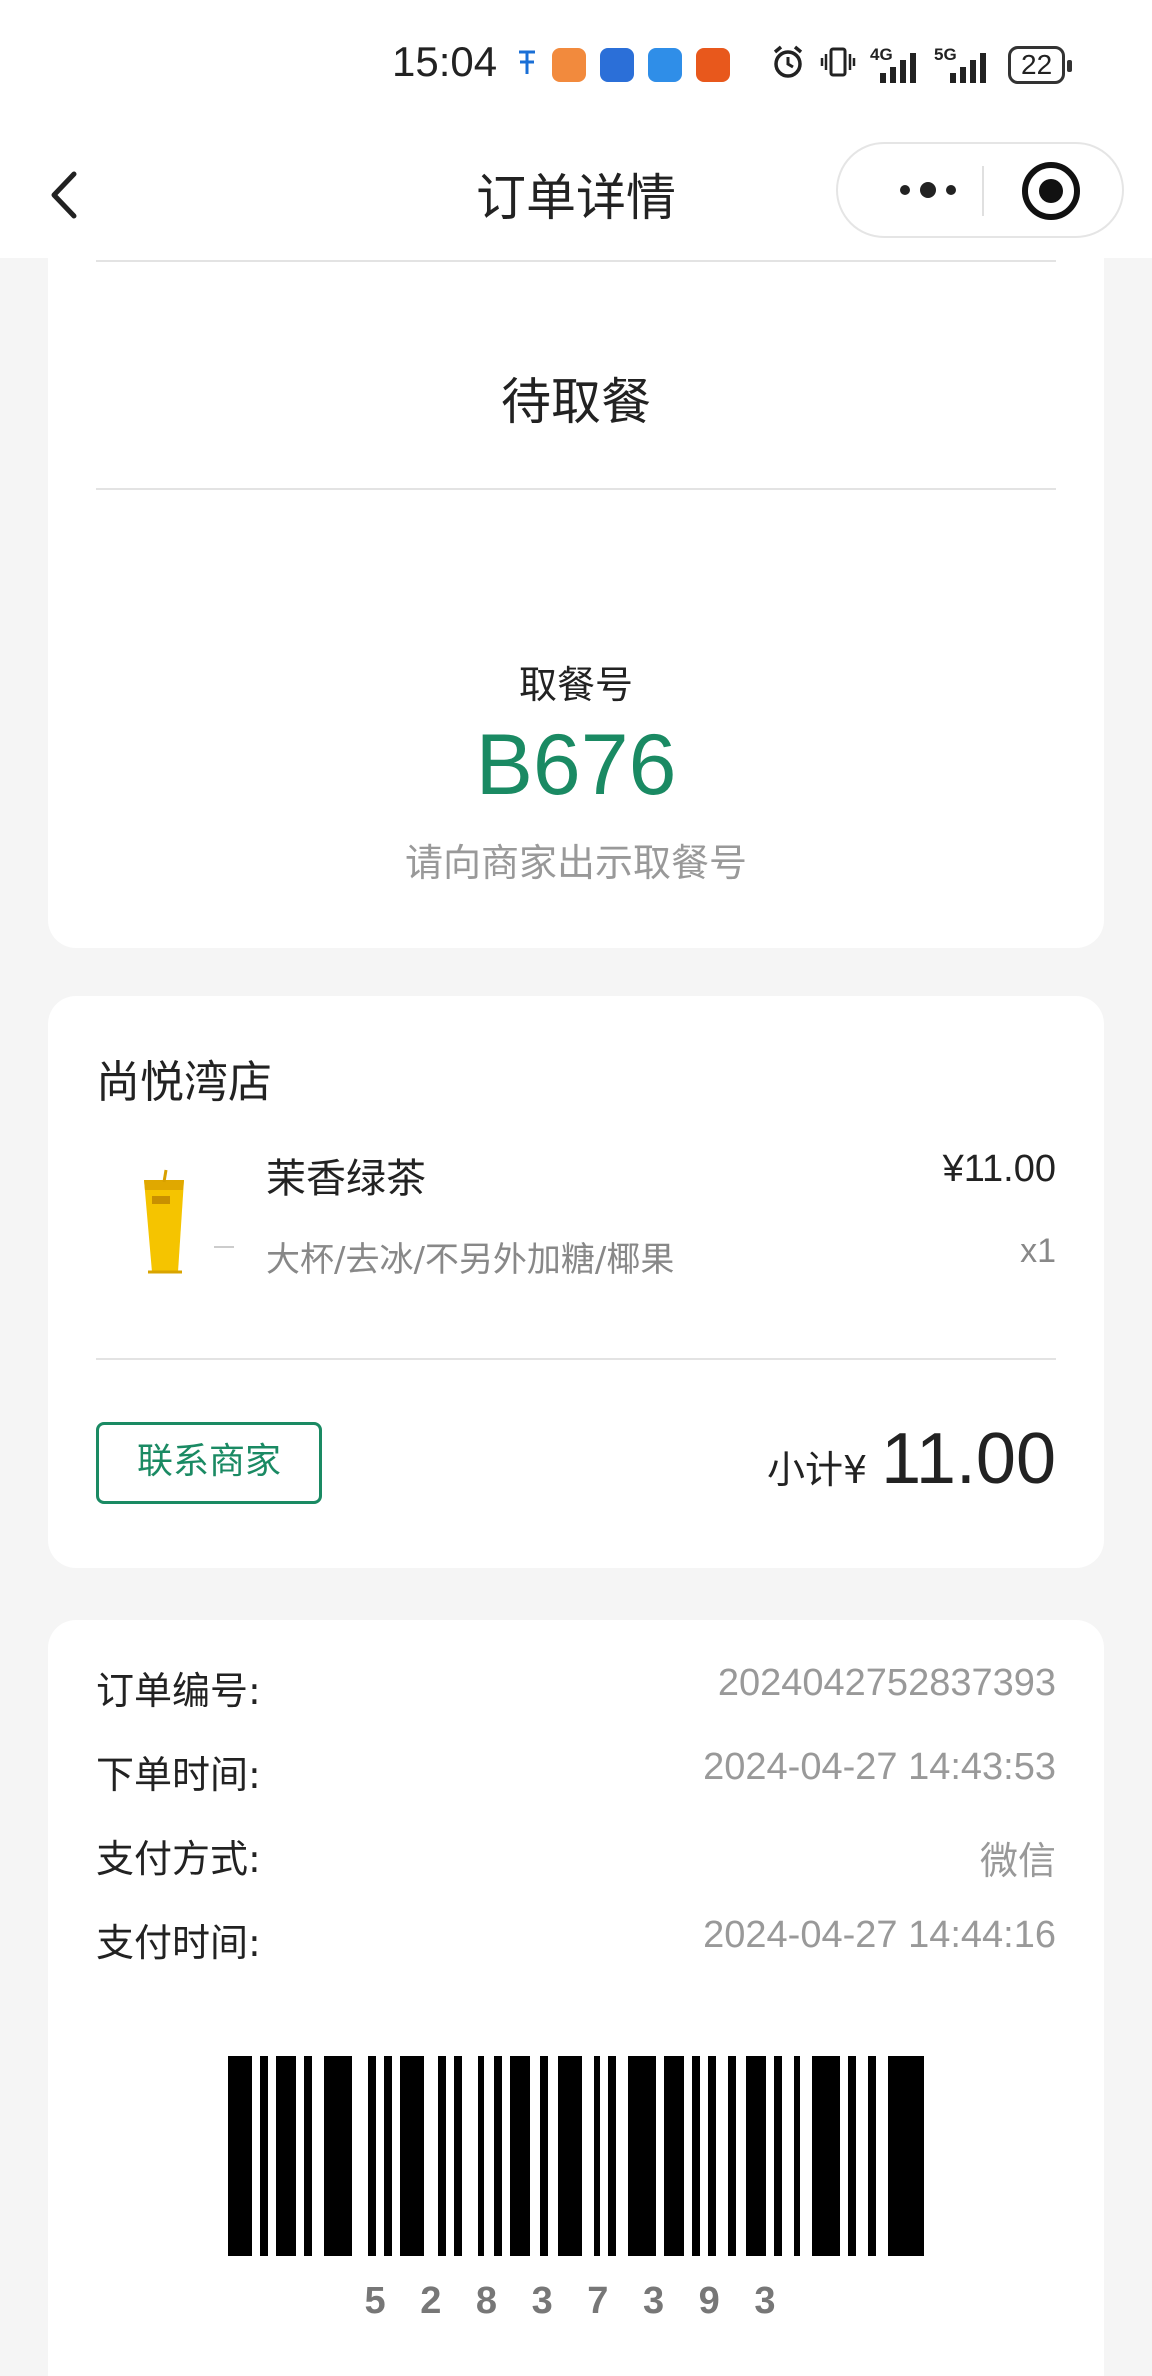 This screenshot has width=1152, height=2376. What do you see at coordinates (921, 65) in the screenshot?
I see `status-right: 4G 5G 22` at bounding box center [921, 65].